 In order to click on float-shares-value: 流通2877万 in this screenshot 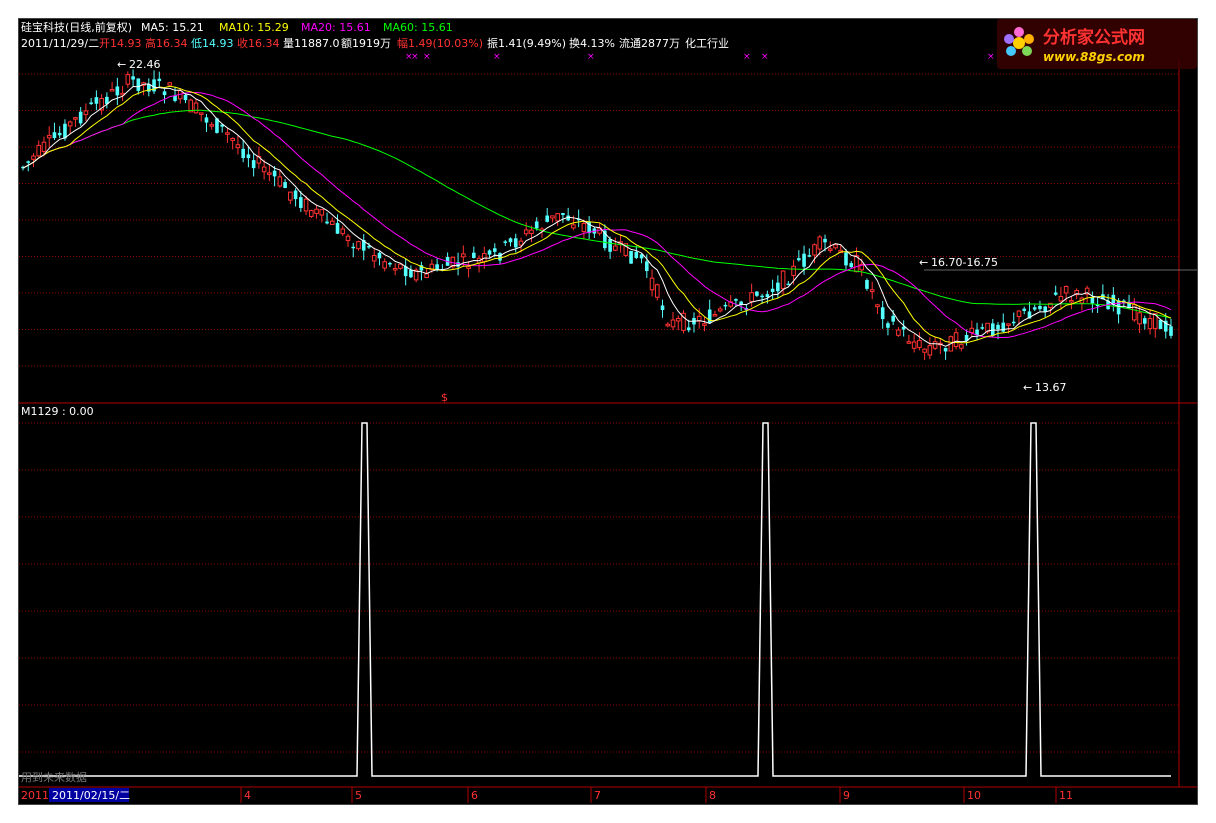, I will do `click(649, 43)`.